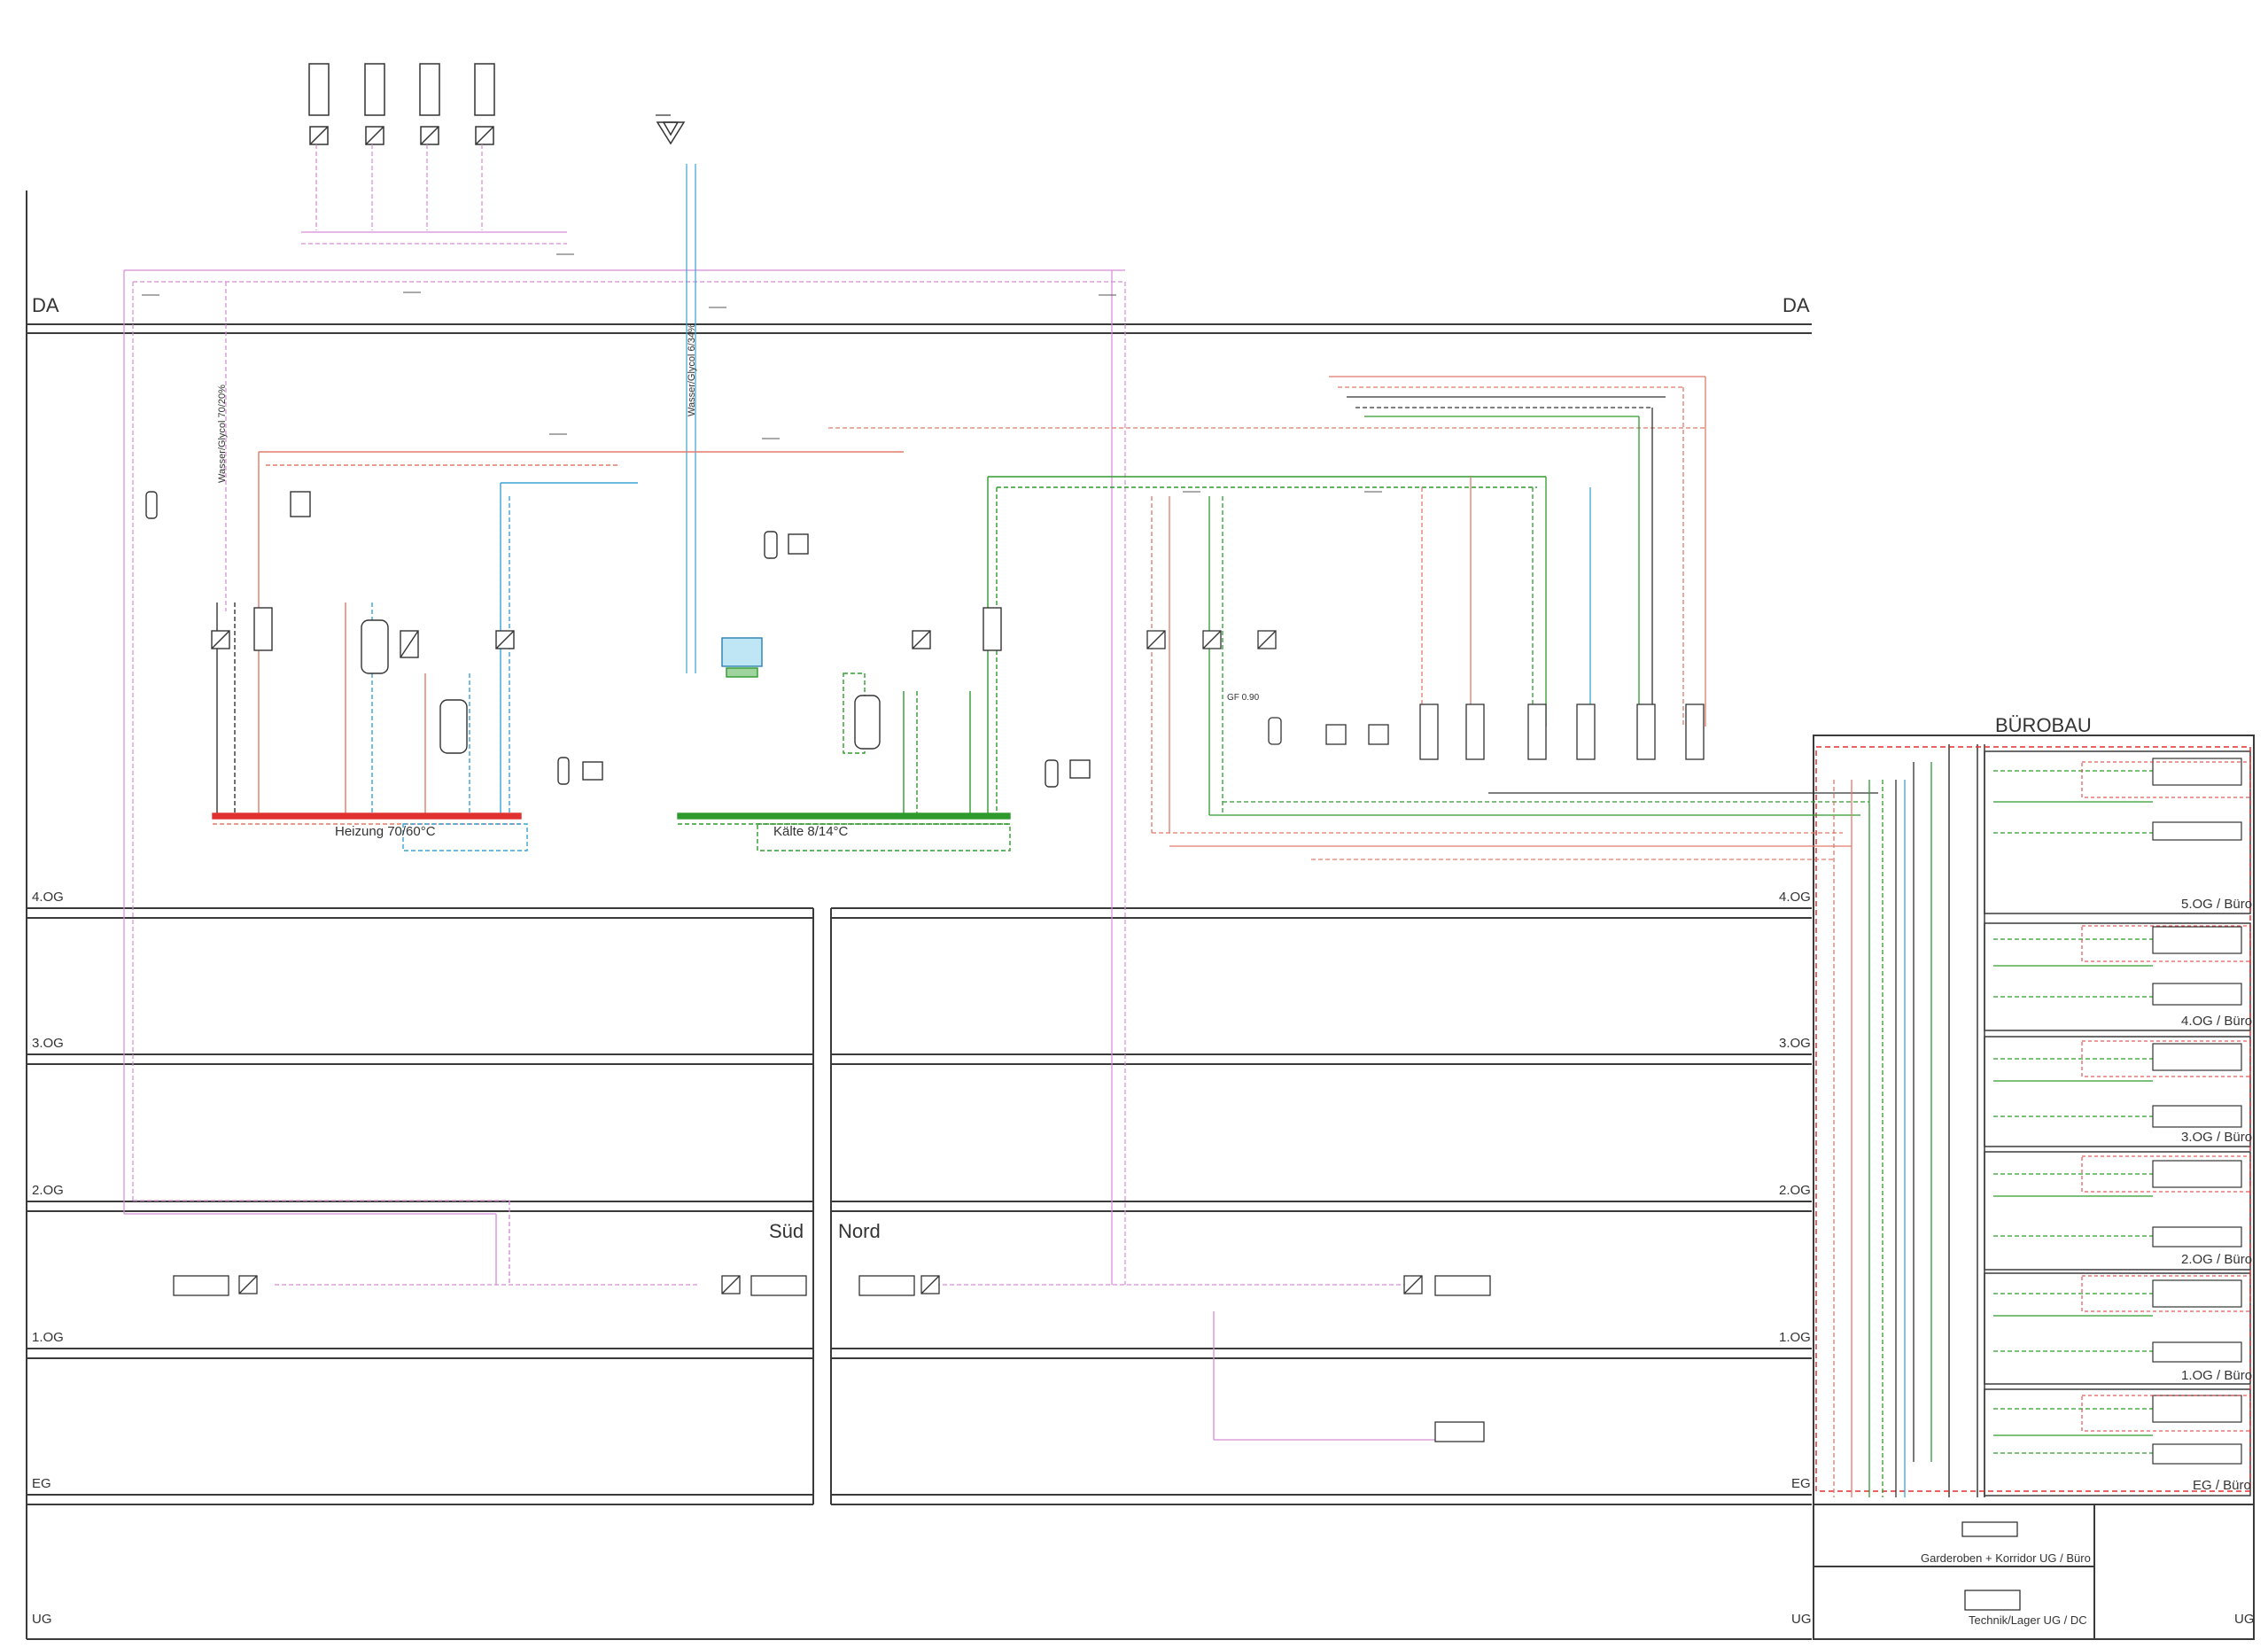  Describe the element at coordinates (1795, 1190) in the screenshot. I see `floor-label-2og-right: 2.OG` at that location.